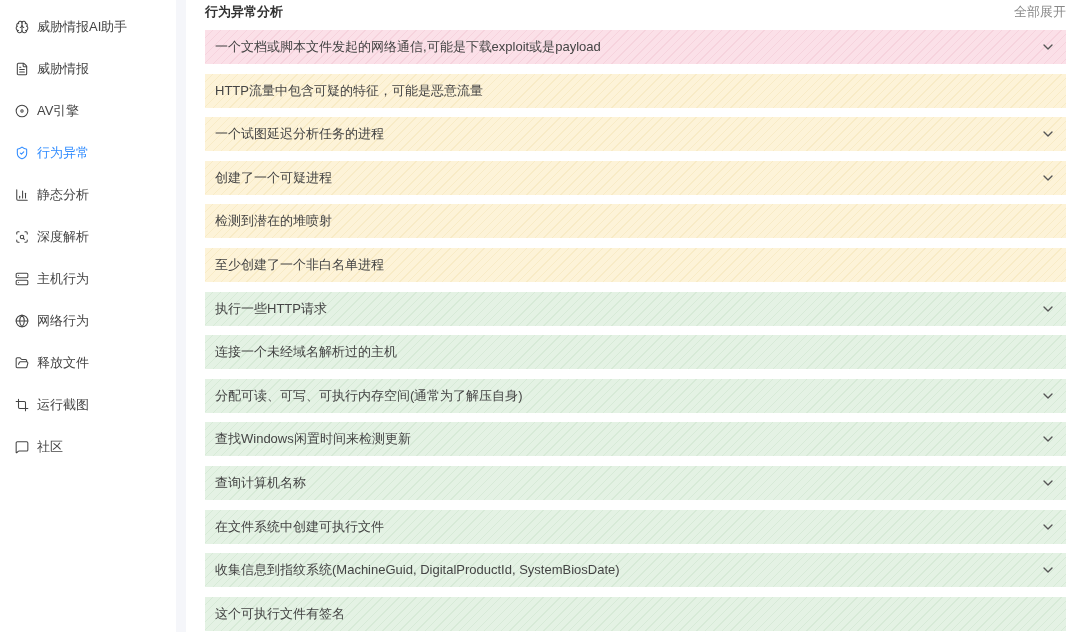  Describe the element at coordinates (635, 221) in the screenshot. I see `behavior-row: 检测到潜在的堆喷射` at that location.